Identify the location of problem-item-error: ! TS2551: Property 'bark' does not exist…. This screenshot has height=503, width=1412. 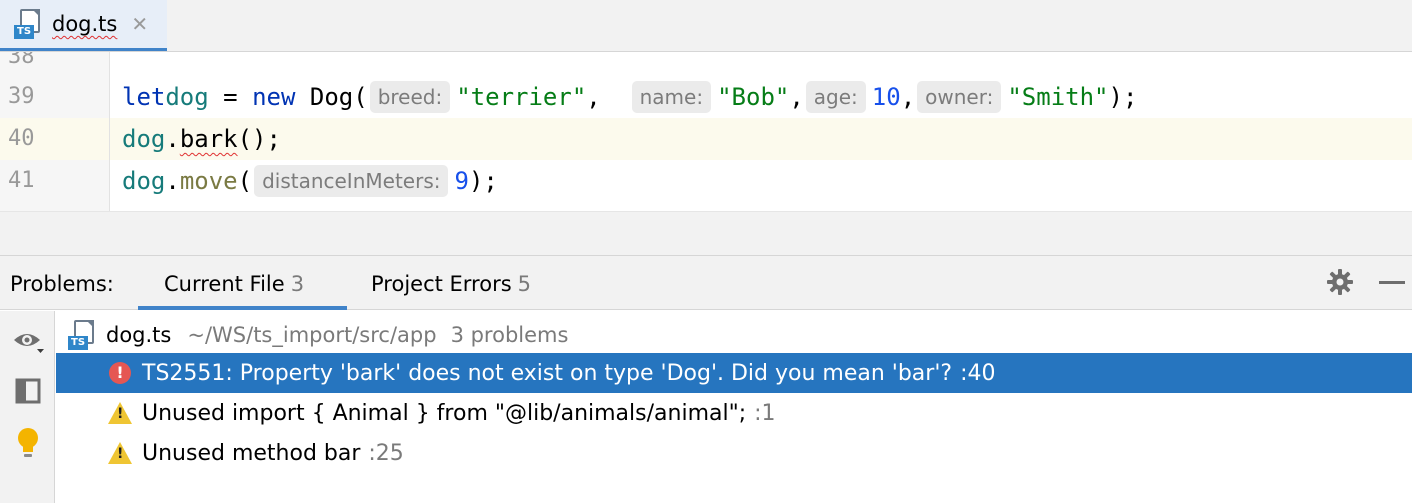
(734, 373).